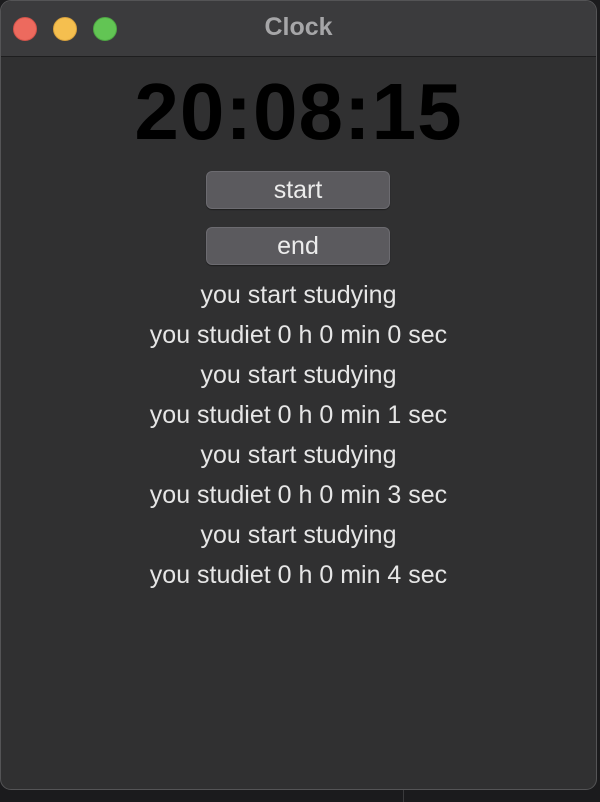  What do you see at coordinates (298, 495) in the screenshot?
I see `log-entry: you studiet 0 h 0 min 3 sec` at bounding box center [298, 495].